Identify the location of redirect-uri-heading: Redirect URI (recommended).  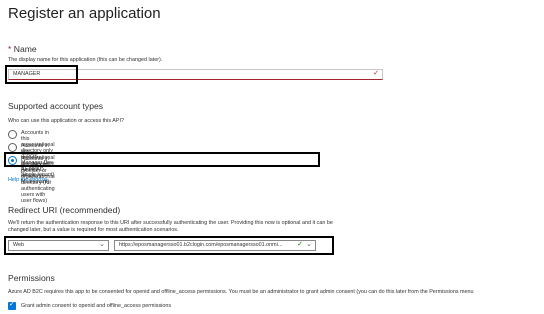
(64, 210).